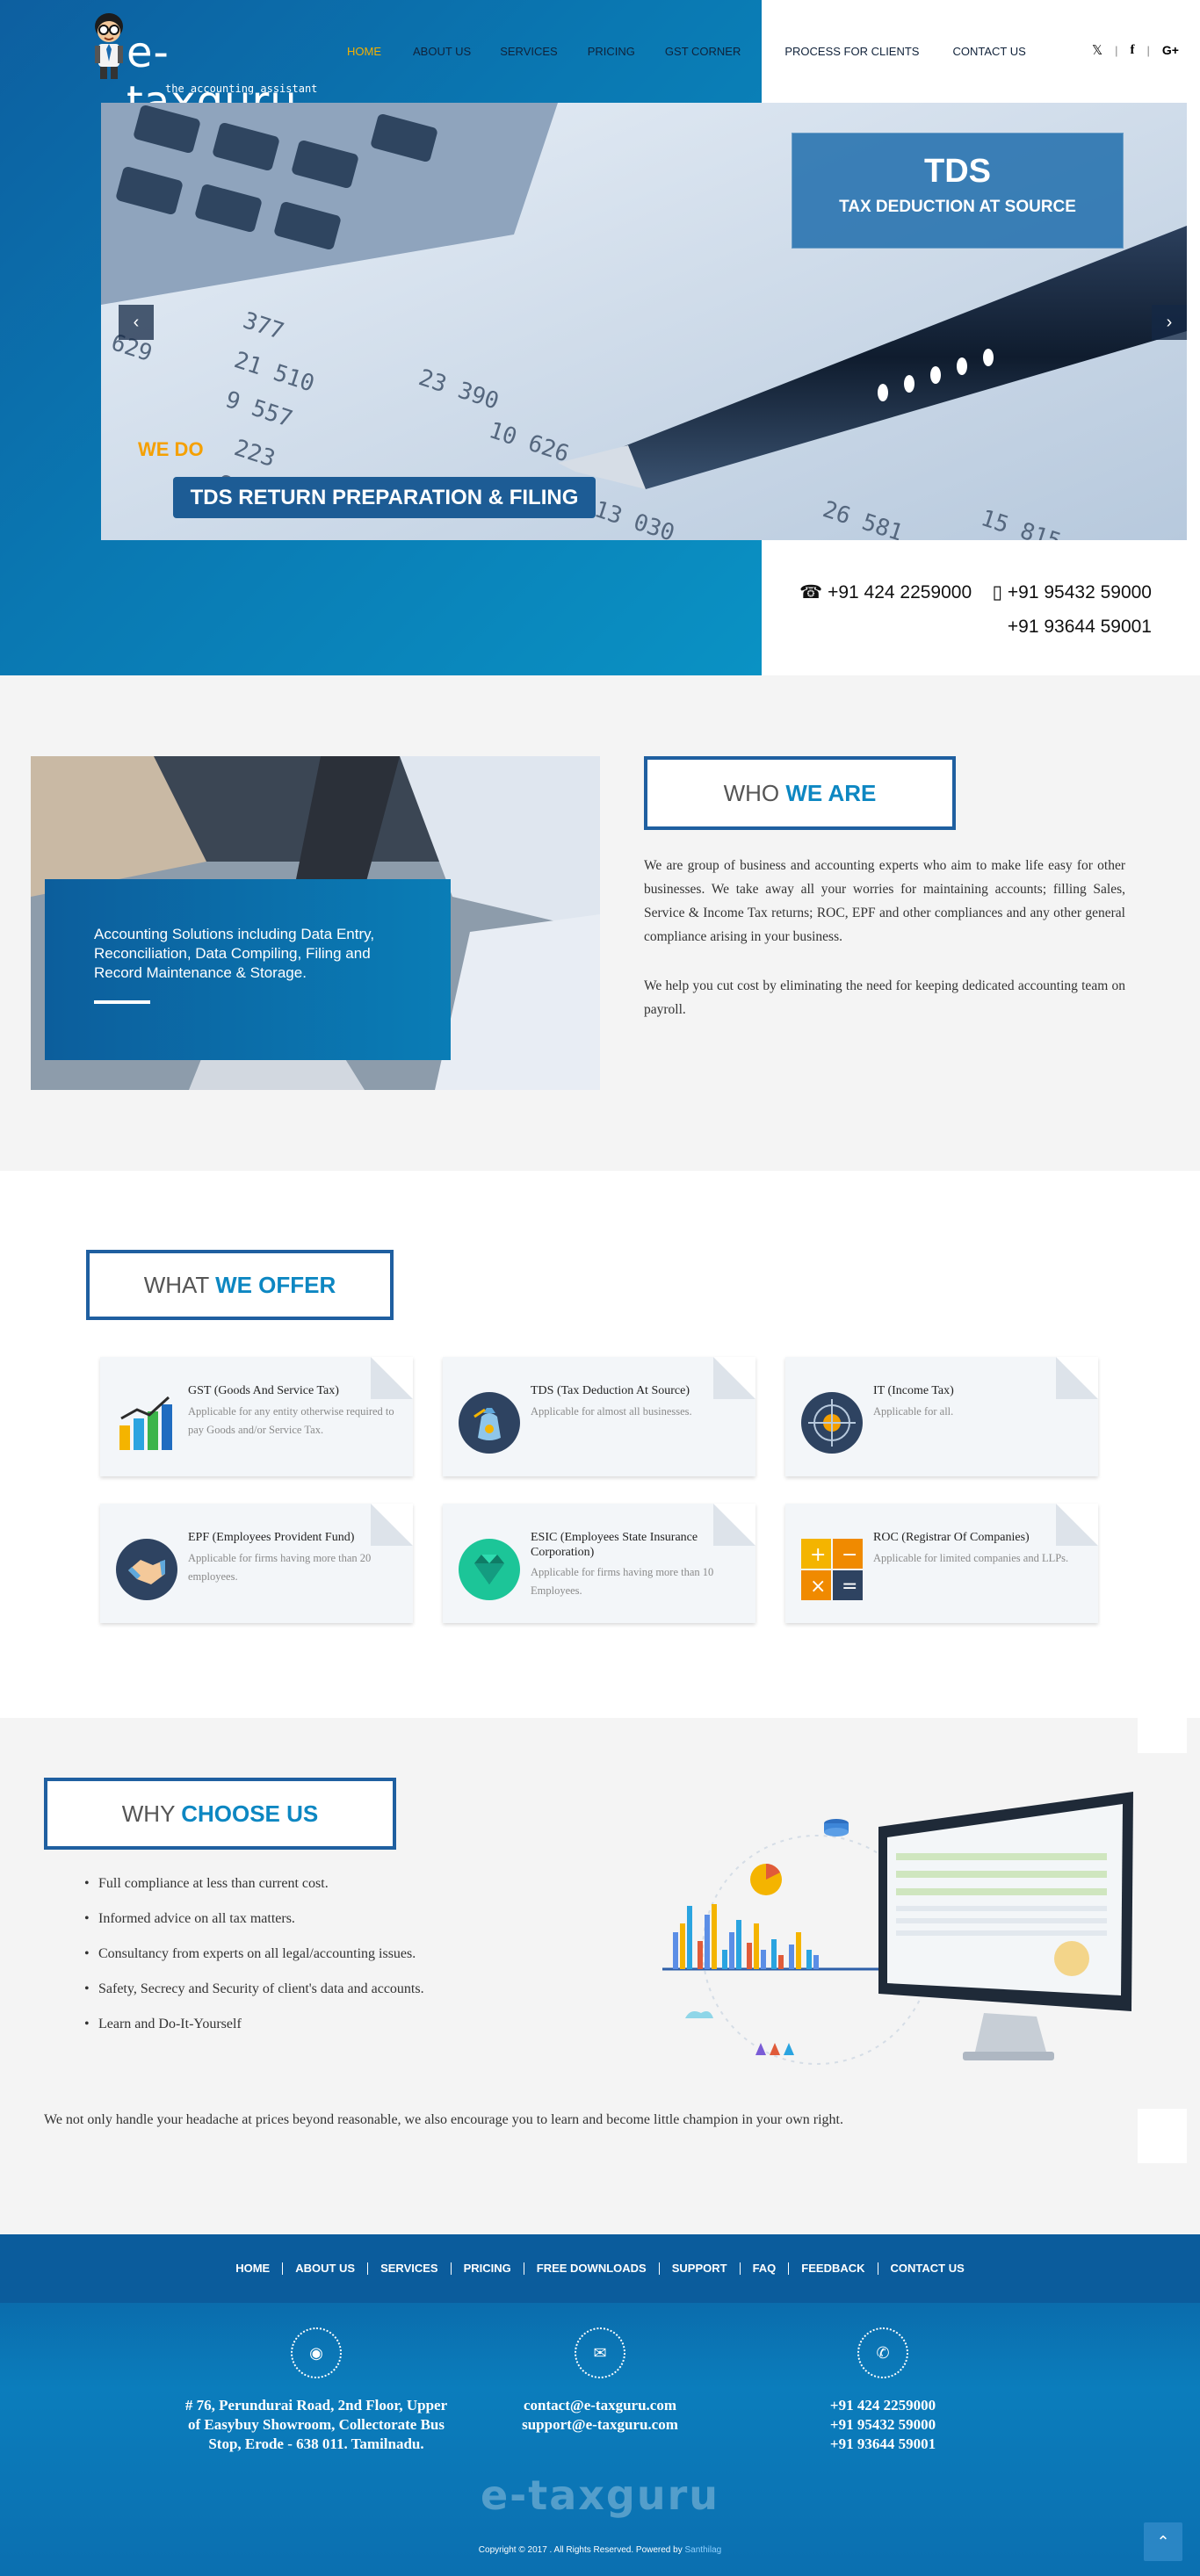 This screenshot has height=2576, width=1200. Describe the element at coordinates (529, 51) in the screenshot. I see `nav-services: SERVICES` at that location.